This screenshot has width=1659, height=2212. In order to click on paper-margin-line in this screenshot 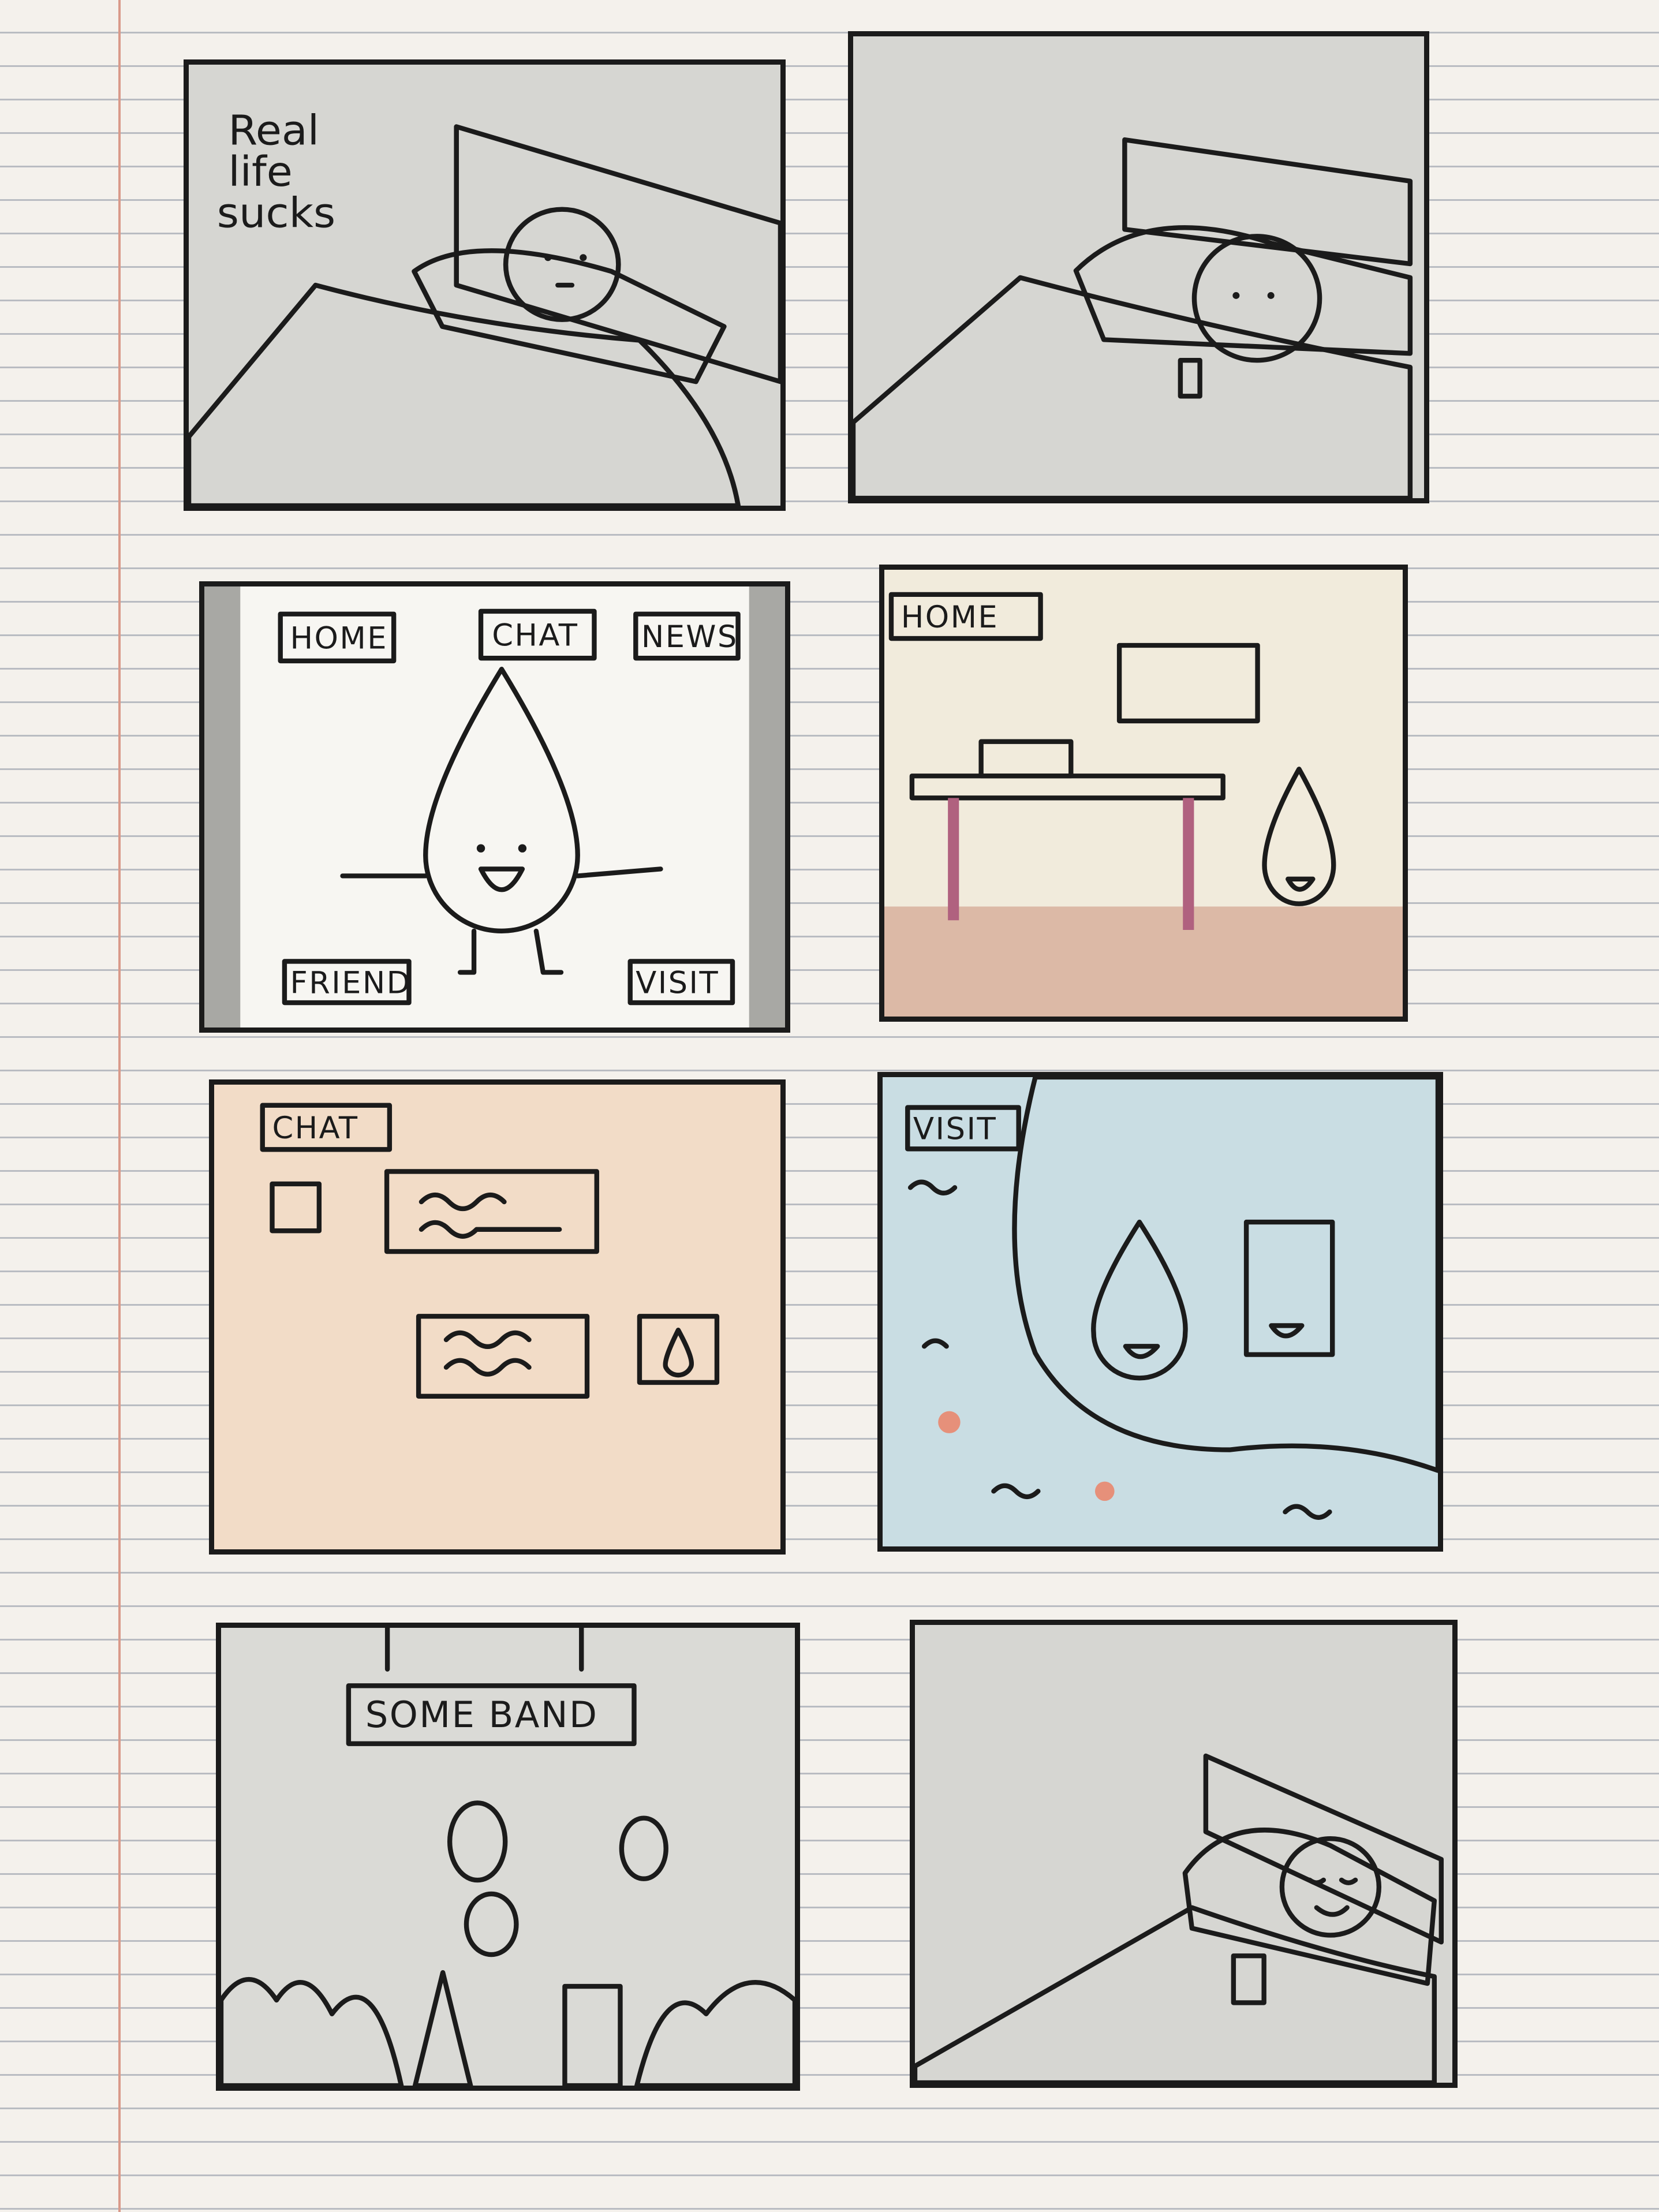, I will do `click(120, 1106)`.